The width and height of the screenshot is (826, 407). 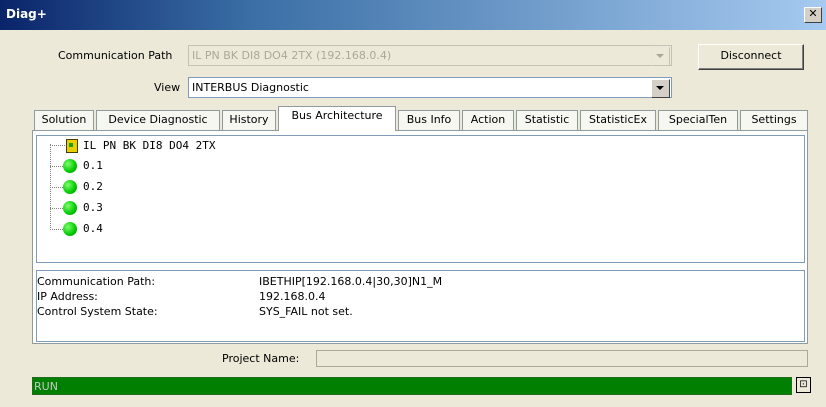 I want to click on tab-history: History, so click(x=249, y=120).